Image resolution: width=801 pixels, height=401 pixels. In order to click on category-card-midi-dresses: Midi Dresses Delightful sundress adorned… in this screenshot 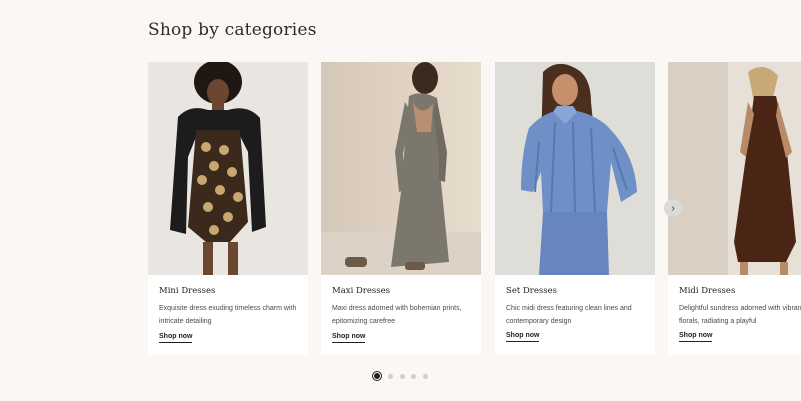, I will do `click(734, 208)`.